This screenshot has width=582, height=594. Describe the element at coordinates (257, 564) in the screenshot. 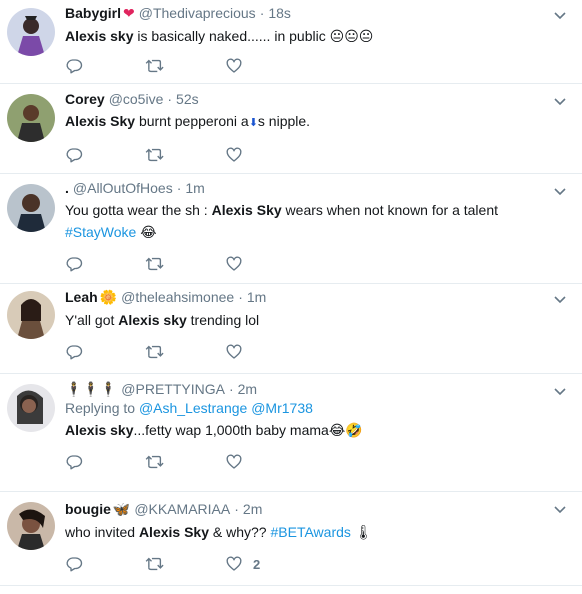

I see `like-count: 2` at that location.